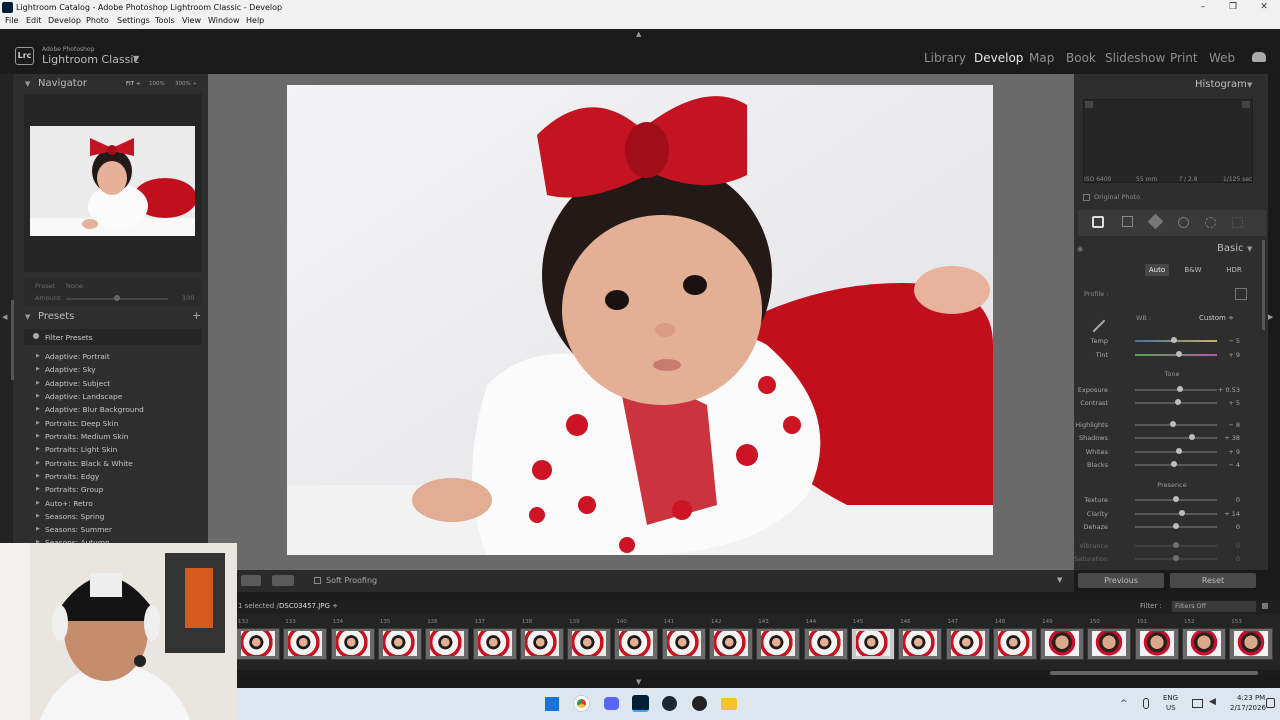  I want to click on module-web: Web, so click(1222, 58).